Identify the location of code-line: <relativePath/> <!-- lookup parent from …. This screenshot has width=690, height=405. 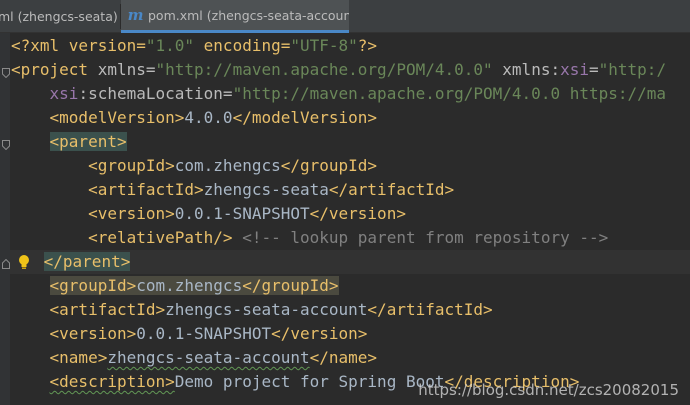
(348, 237).